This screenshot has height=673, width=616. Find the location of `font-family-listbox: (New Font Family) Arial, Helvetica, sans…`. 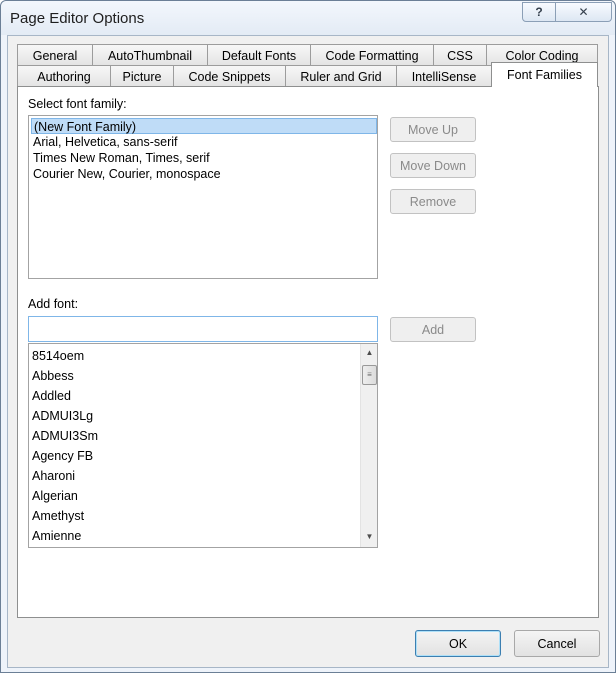

font-family-listbox: (New Font Family) Arial, Helvetica, sans… is located at coordinates (203, 197).